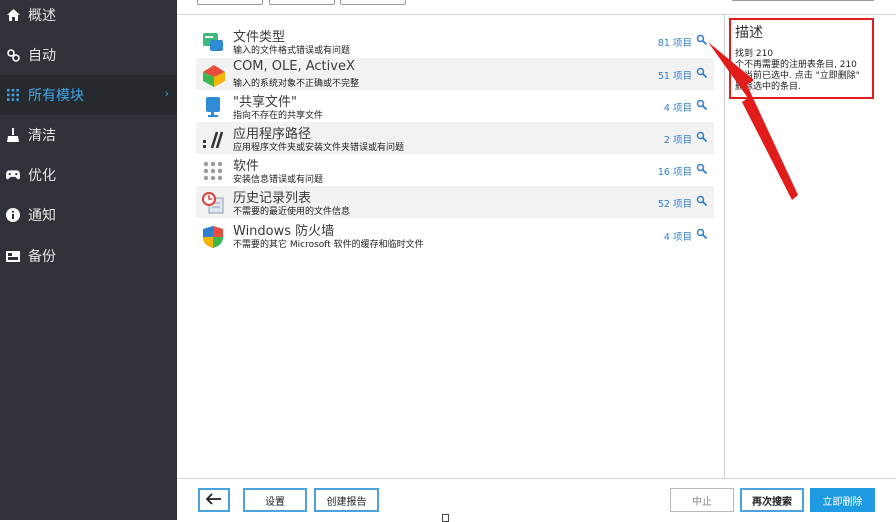 This screenshot has height=522, width=896. What do you see at coordinates (445, 518) in the screenshot?
I see `mouse-cursor` at bounding box center [445, 518].